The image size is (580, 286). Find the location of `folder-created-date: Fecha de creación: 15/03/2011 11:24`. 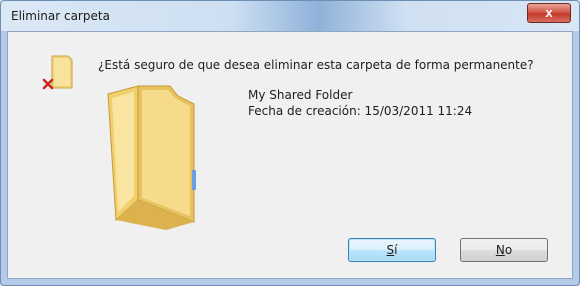

folder-created-date: Fecha de creación: 15/03/2011 11:24 is located at coordinates (360, 111).